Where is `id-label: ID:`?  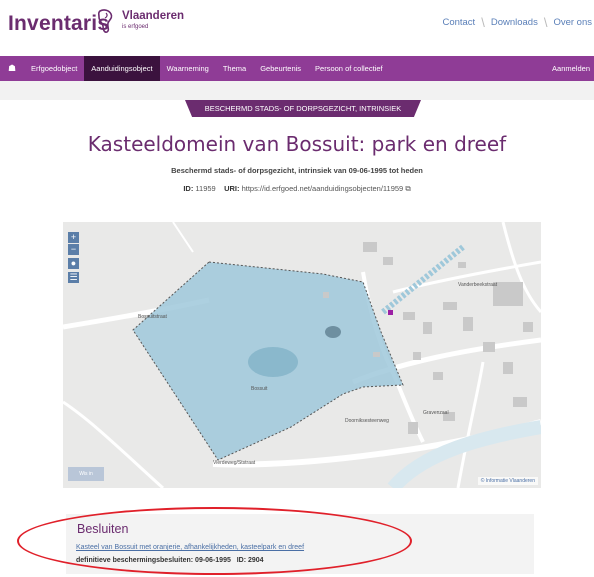
id-label: ID: is located at coordinates (188, 188).